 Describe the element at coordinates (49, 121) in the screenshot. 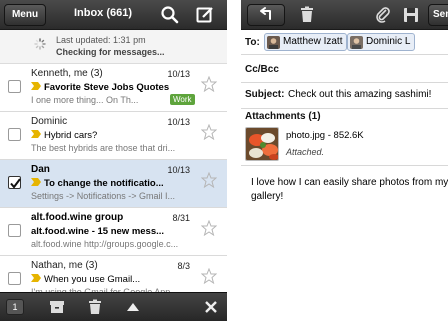

I see `message-from: Dominic` at that location.